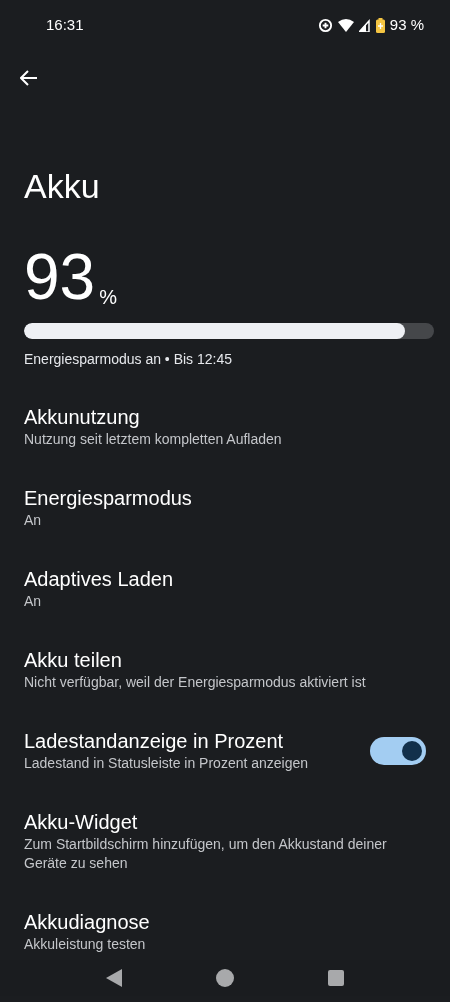  Describe the element at coordinates (225, 579) in the screenshot. I see `setting-title: Adaptives Laden` at that location.